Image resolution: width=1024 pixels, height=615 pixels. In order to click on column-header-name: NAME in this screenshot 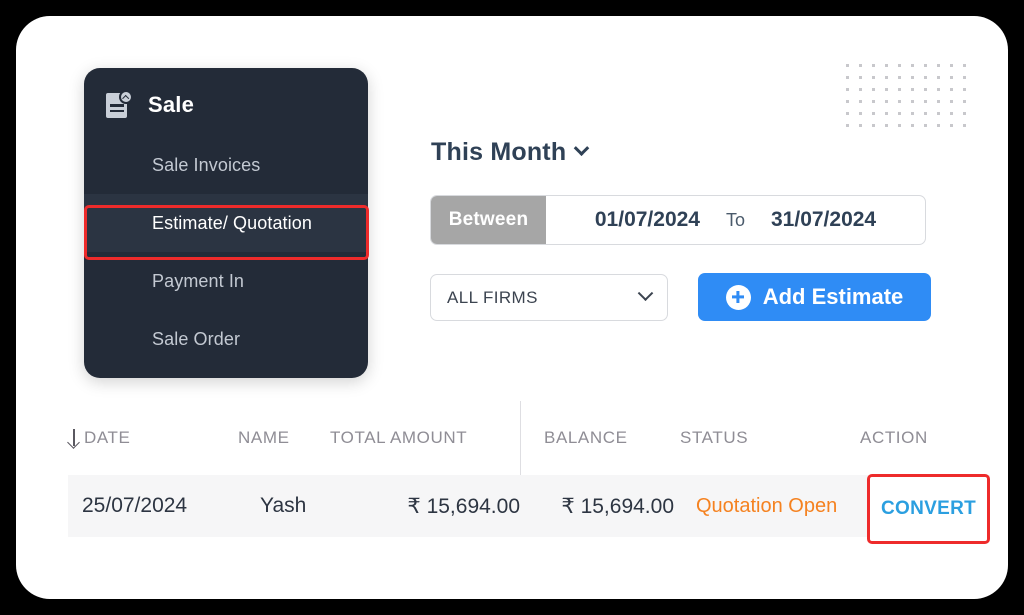, I will do `click(284, 438)`.